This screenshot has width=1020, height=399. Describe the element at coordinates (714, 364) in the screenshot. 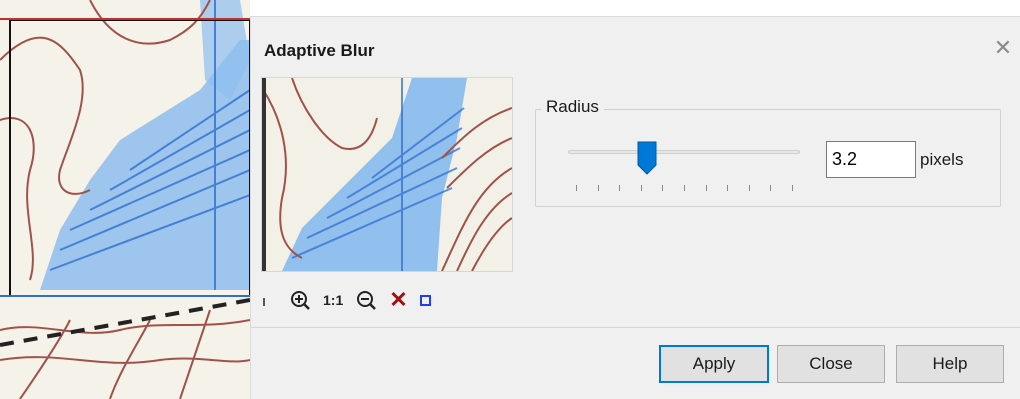

I see `apply-button: Apply` at that location.